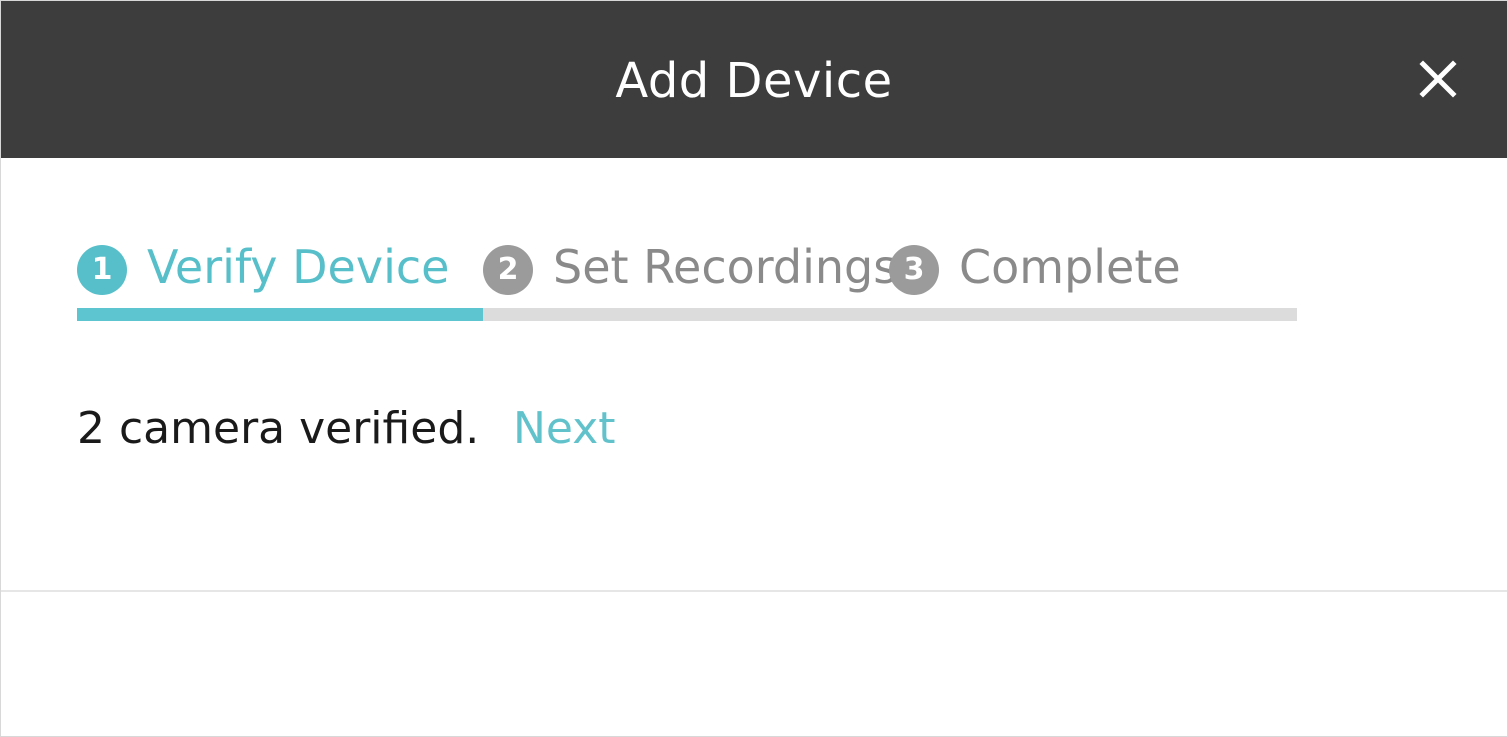 The width and height of the screenshot is (1508, 737). I want to click on dialog-title: Add Device, so click(754, 81).